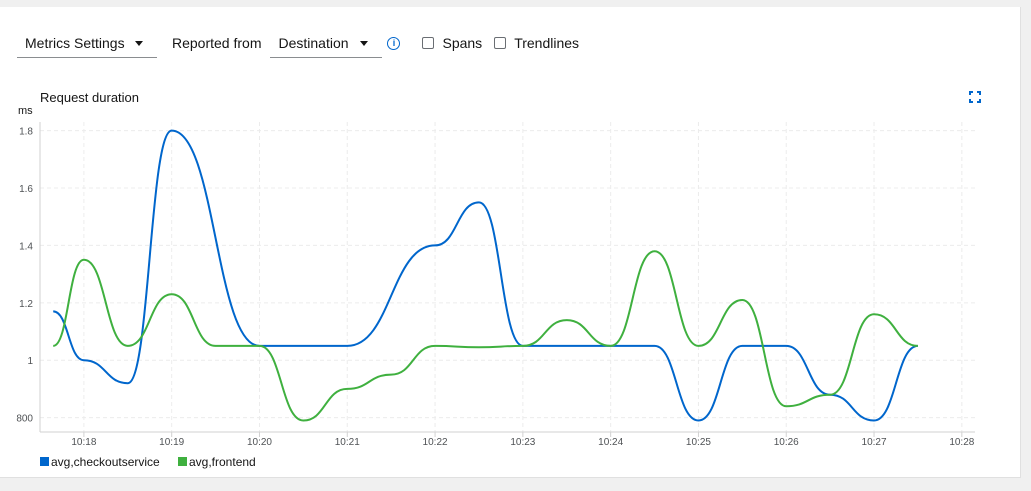 Image resolution: width=1031 pixels, height=491 pixels. I want to click on chart-legend: avg,checkoutservice avg,frontend, so click(148, 462).